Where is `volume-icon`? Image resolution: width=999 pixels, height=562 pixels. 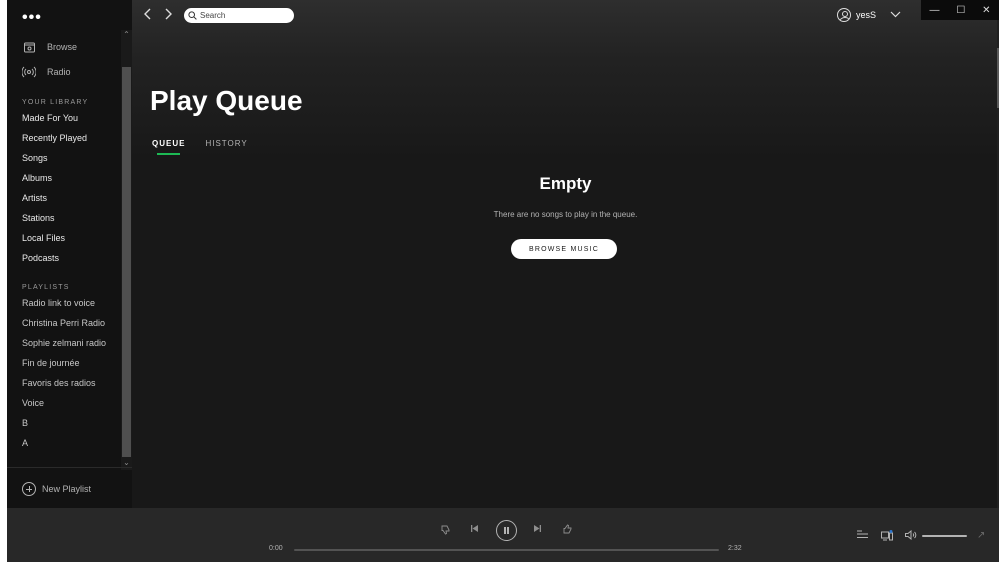 volume-icon is located at coordinates (911, 536).